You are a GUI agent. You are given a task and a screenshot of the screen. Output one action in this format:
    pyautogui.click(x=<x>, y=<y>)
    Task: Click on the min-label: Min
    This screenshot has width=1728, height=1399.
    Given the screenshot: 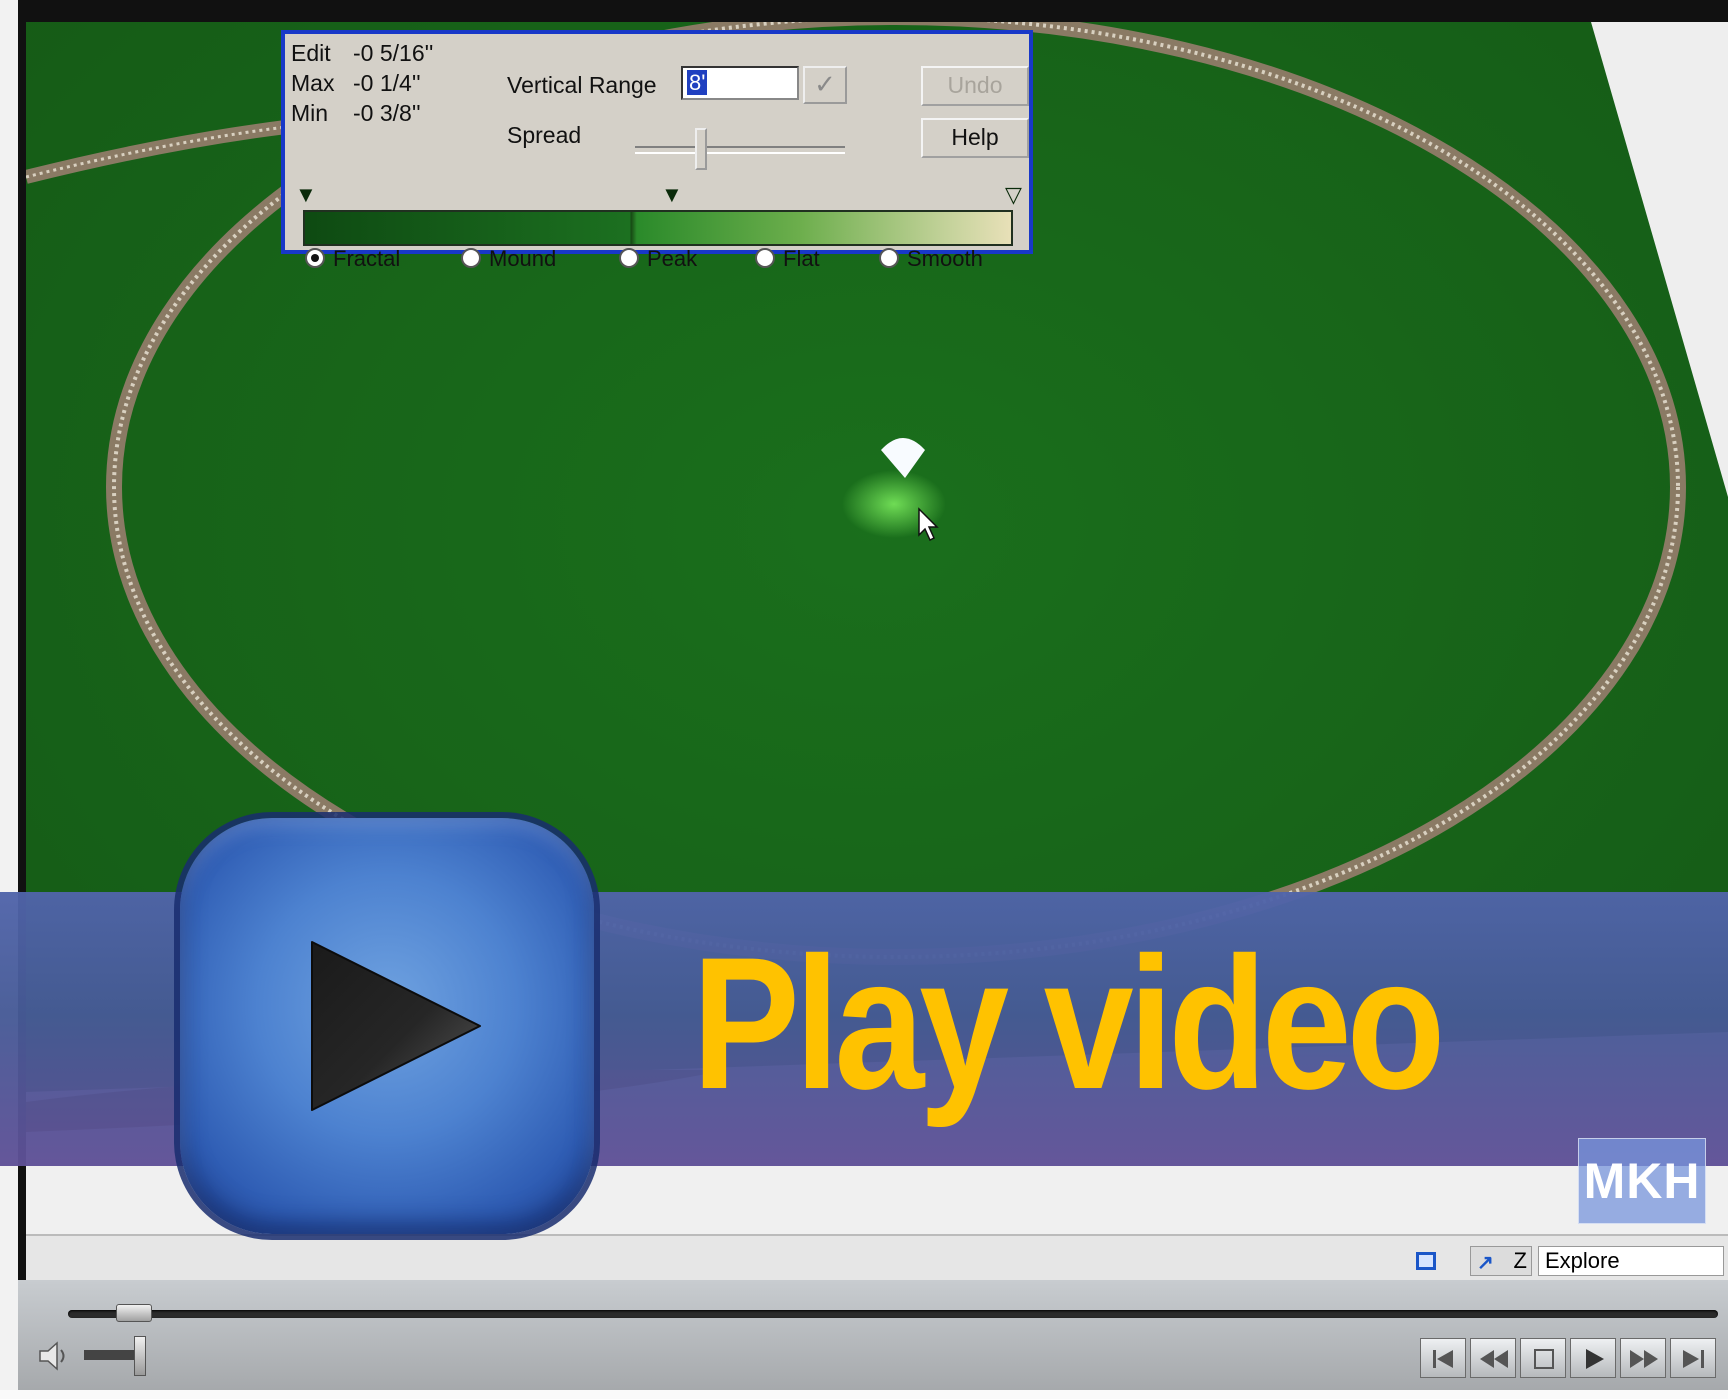 What is the action you would take?
    pyautogui.click(x=310, y=113)
    